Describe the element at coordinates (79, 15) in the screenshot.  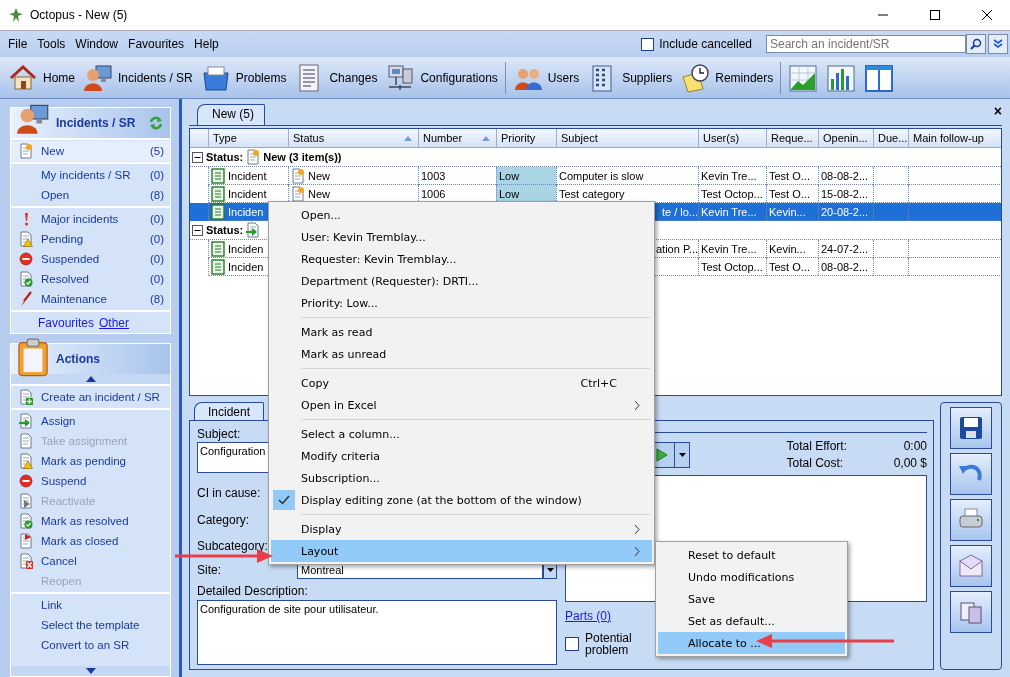
I see `window-title: Octopus - New (5)` at that location.